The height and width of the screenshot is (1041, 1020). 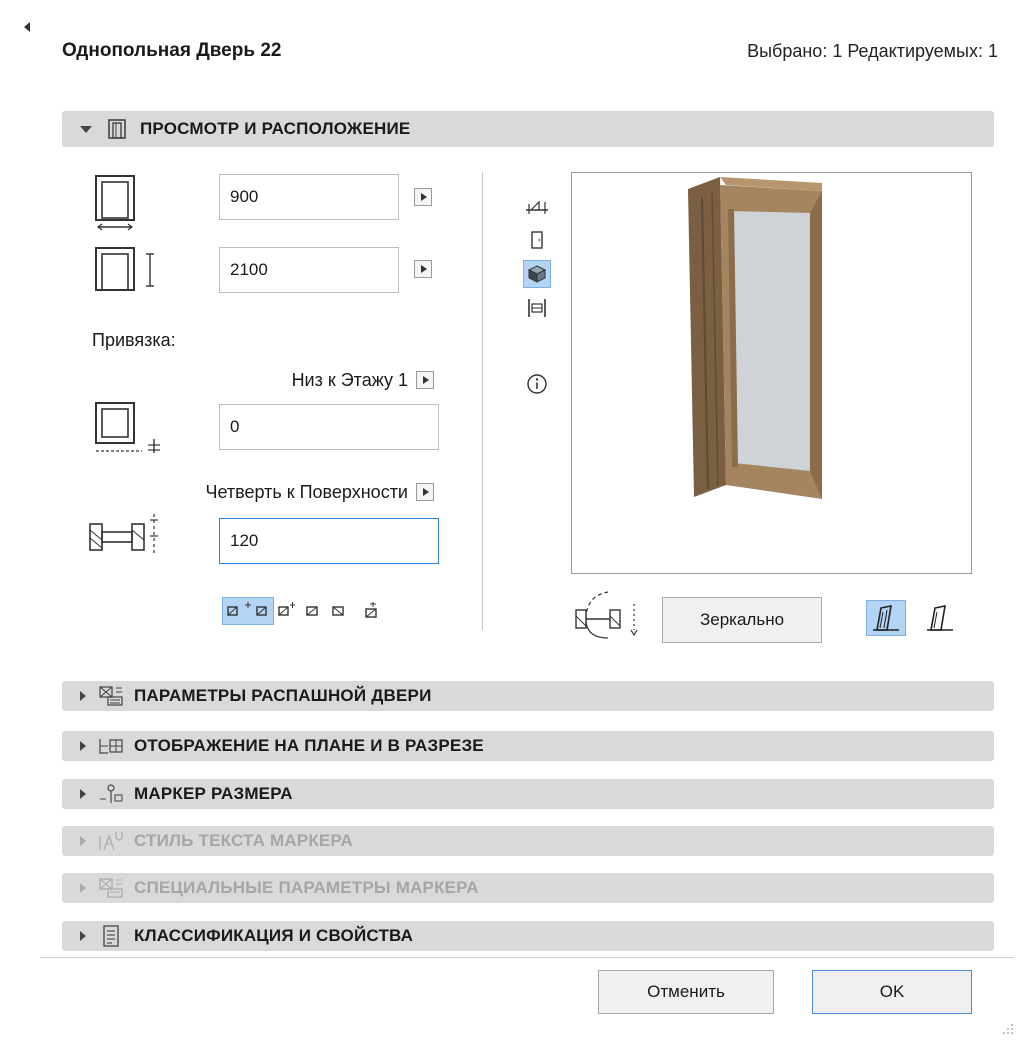 What do you see at coordinates (134, 340) in the screenshot?
I see `anchor-label: Привязка:` at bounding box center [134, 340].